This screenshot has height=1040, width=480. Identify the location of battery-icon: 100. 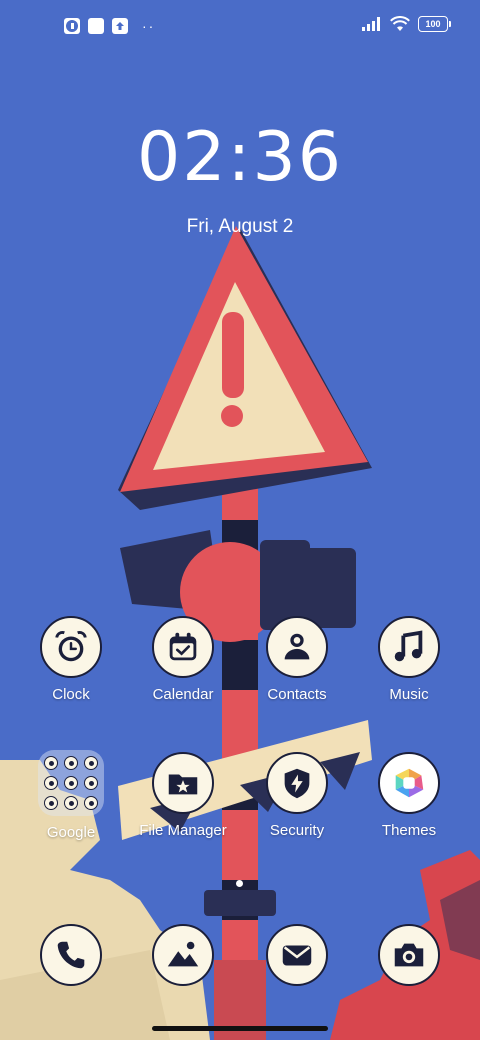
(434, 24).